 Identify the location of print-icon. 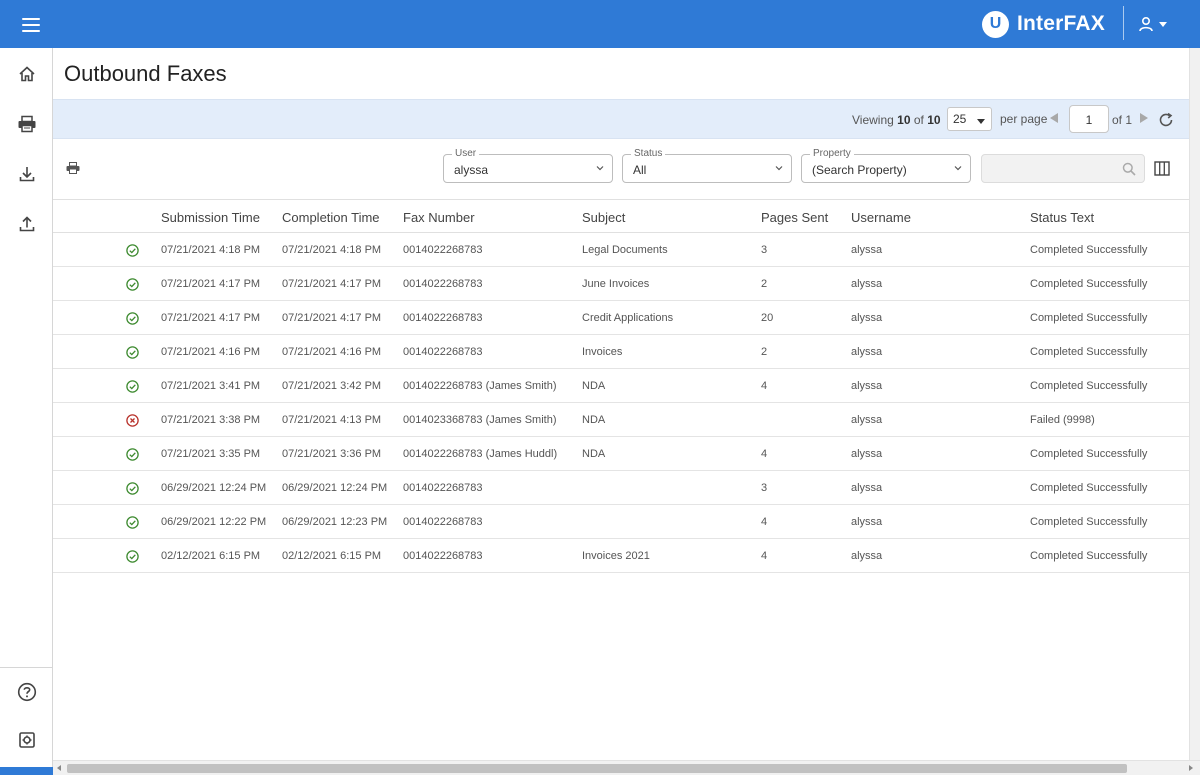
(73, 168).